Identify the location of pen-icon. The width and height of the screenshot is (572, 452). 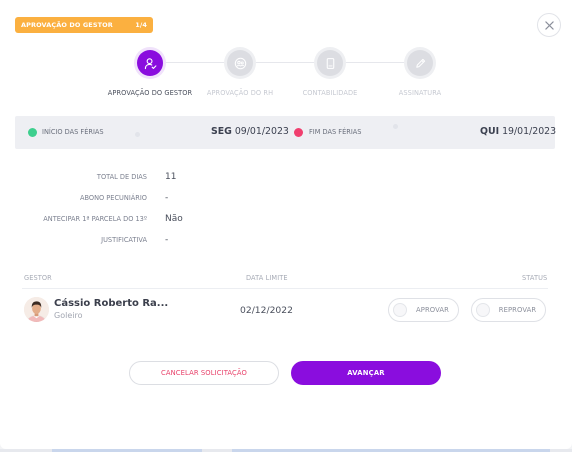
(420, 63).